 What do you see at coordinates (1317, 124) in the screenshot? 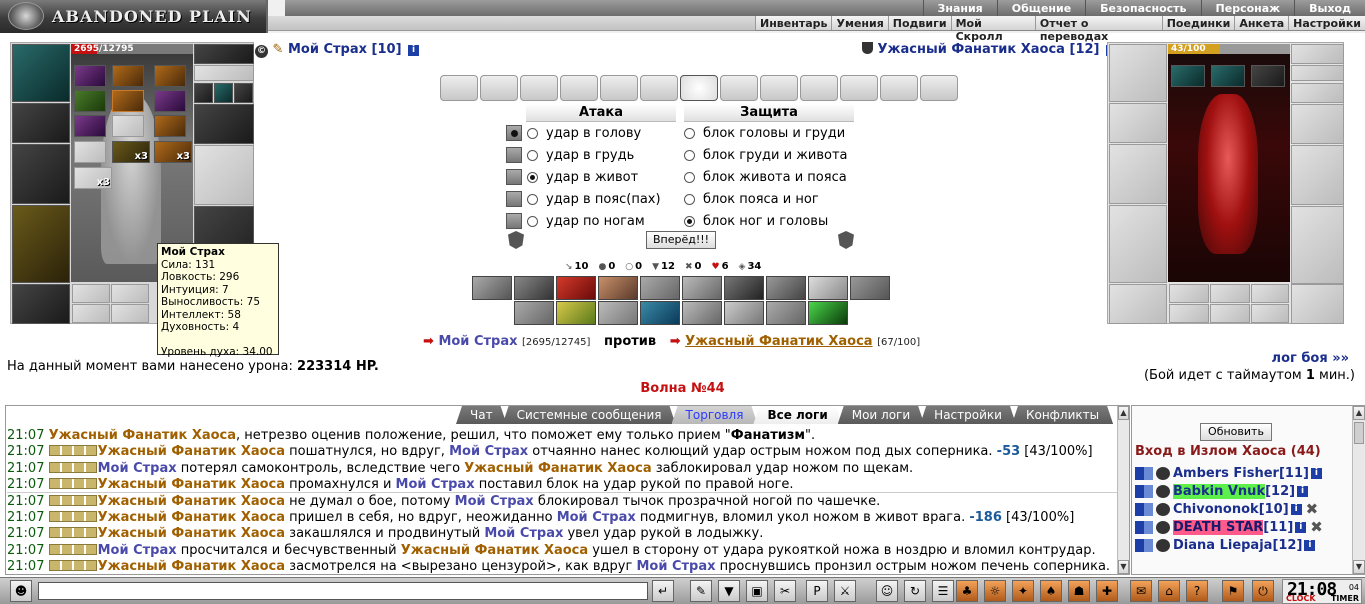
I see `enemy-gloves-slot` at bounding box center [1317, 124].